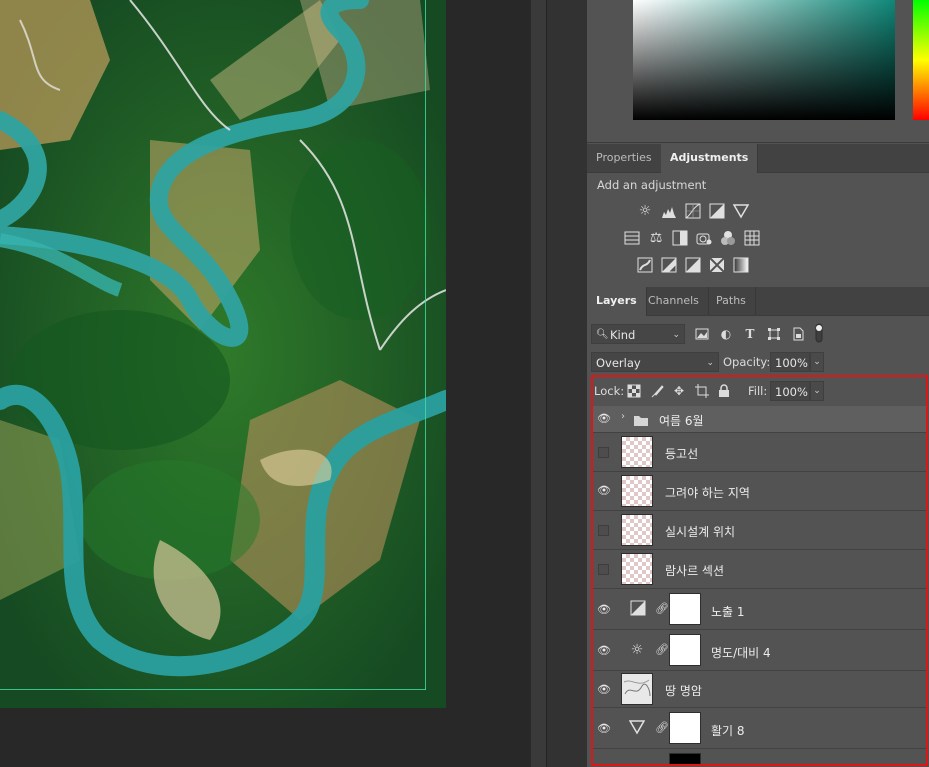  I want to click on posterize-icon, so click(669, 265).